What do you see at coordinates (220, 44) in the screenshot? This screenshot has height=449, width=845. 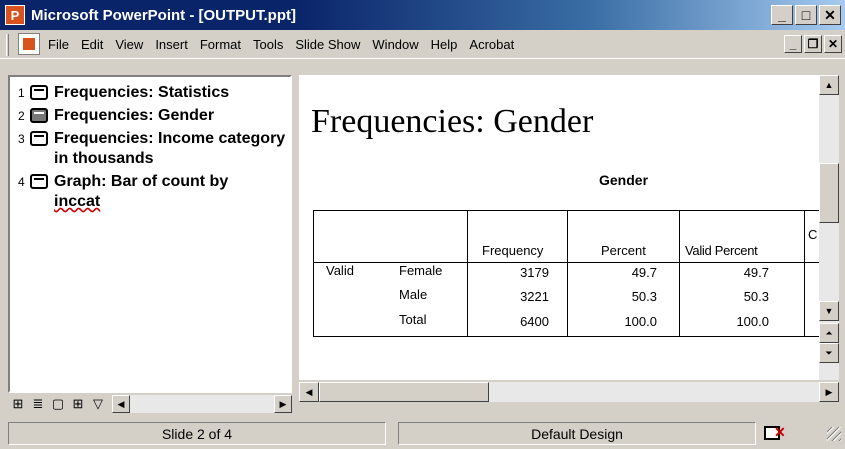 I see `menu-format: Format` at bounding box center [220, 44].